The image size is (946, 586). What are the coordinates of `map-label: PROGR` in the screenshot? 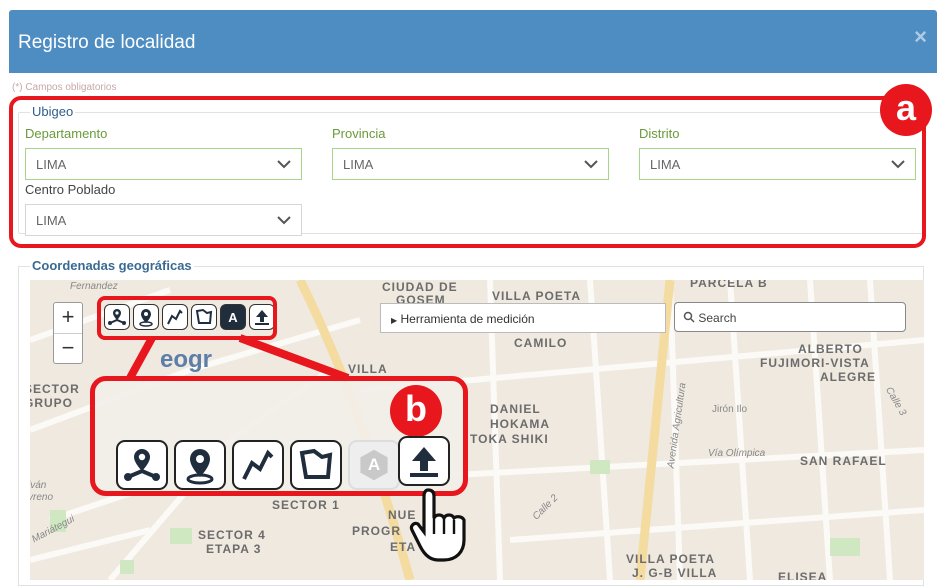 It's located at (377, 531).